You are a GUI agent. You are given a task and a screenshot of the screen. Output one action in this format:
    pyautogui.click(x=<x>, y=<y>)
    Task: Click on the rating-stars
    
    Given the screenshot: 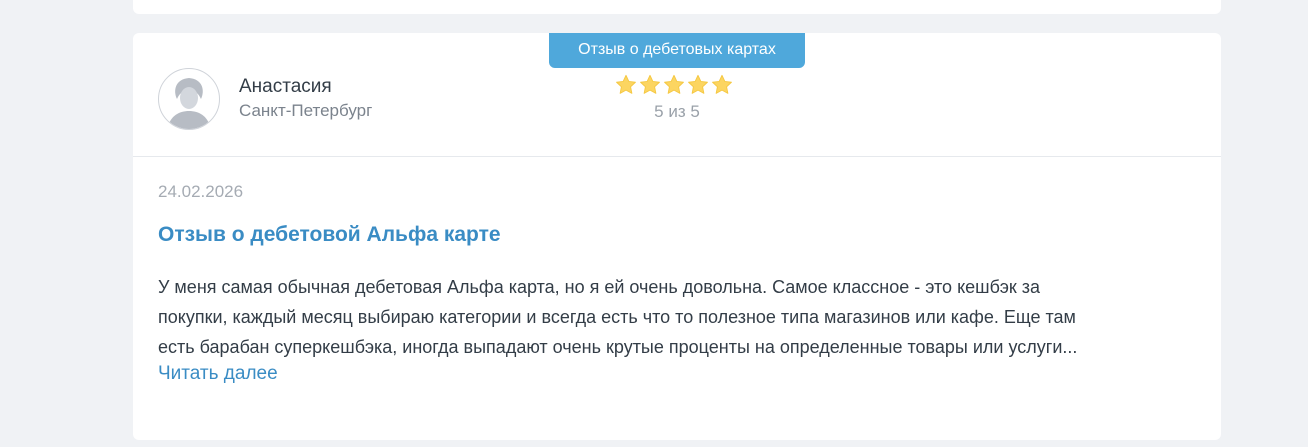 What is the action you would take?
    pyautogui.click(x=674, y=85)
    